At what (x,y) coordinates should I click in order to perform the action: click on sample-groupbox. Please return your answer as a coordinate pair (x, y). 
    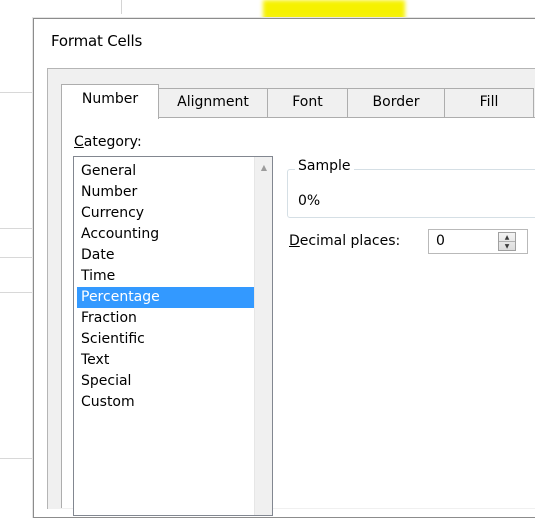
    Looking at the image, I should click on (411, 193).